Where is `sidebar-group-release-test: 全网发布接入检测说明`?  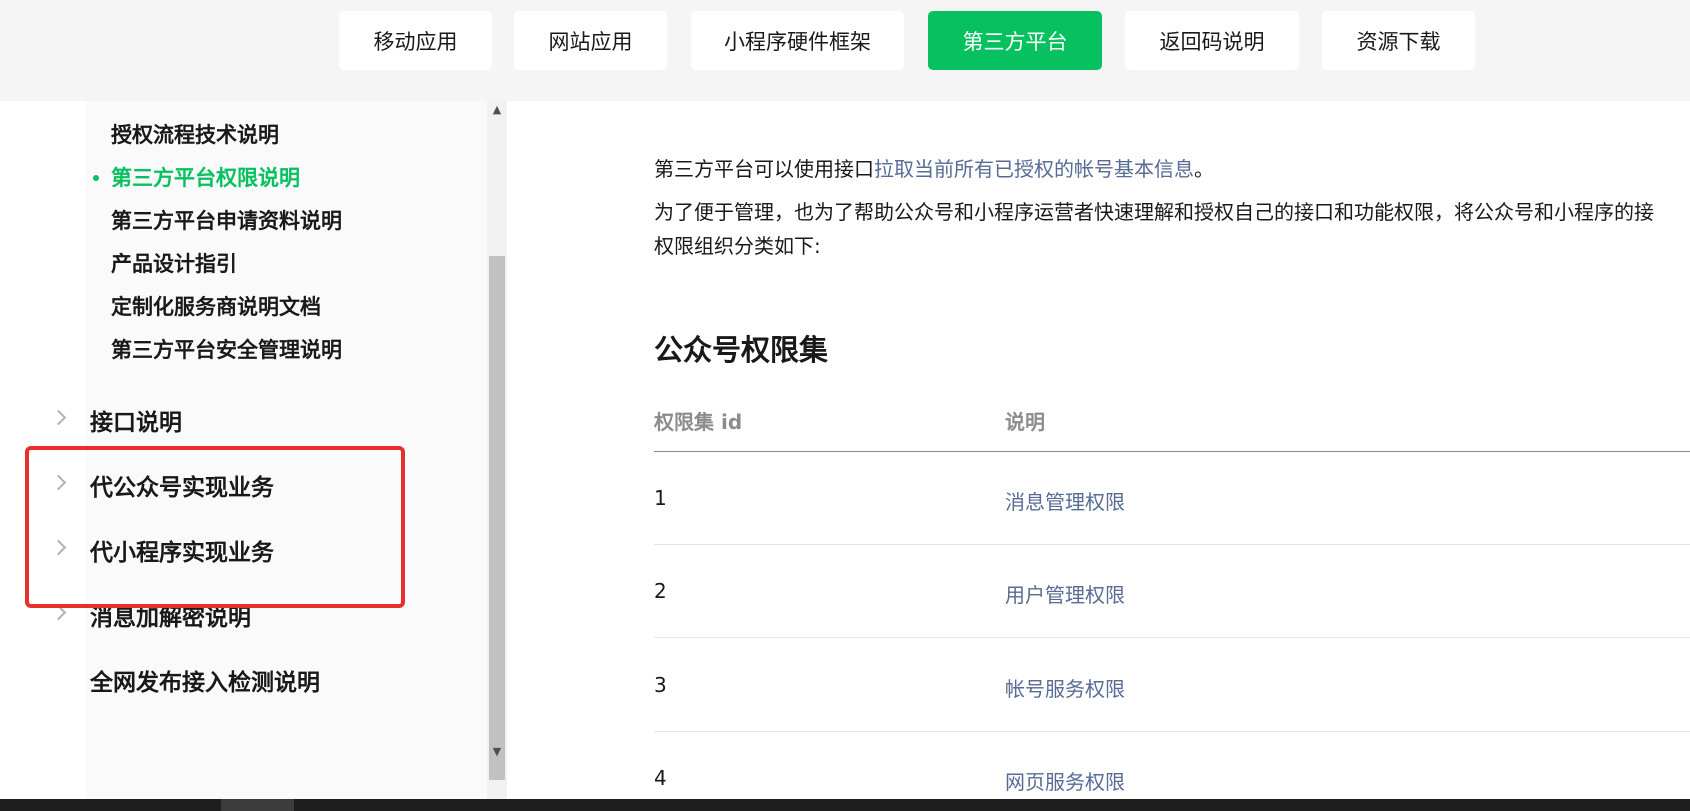
sidebar-group-release-test: 全网发布接入检测说明 is located at coordinates (235, 679).